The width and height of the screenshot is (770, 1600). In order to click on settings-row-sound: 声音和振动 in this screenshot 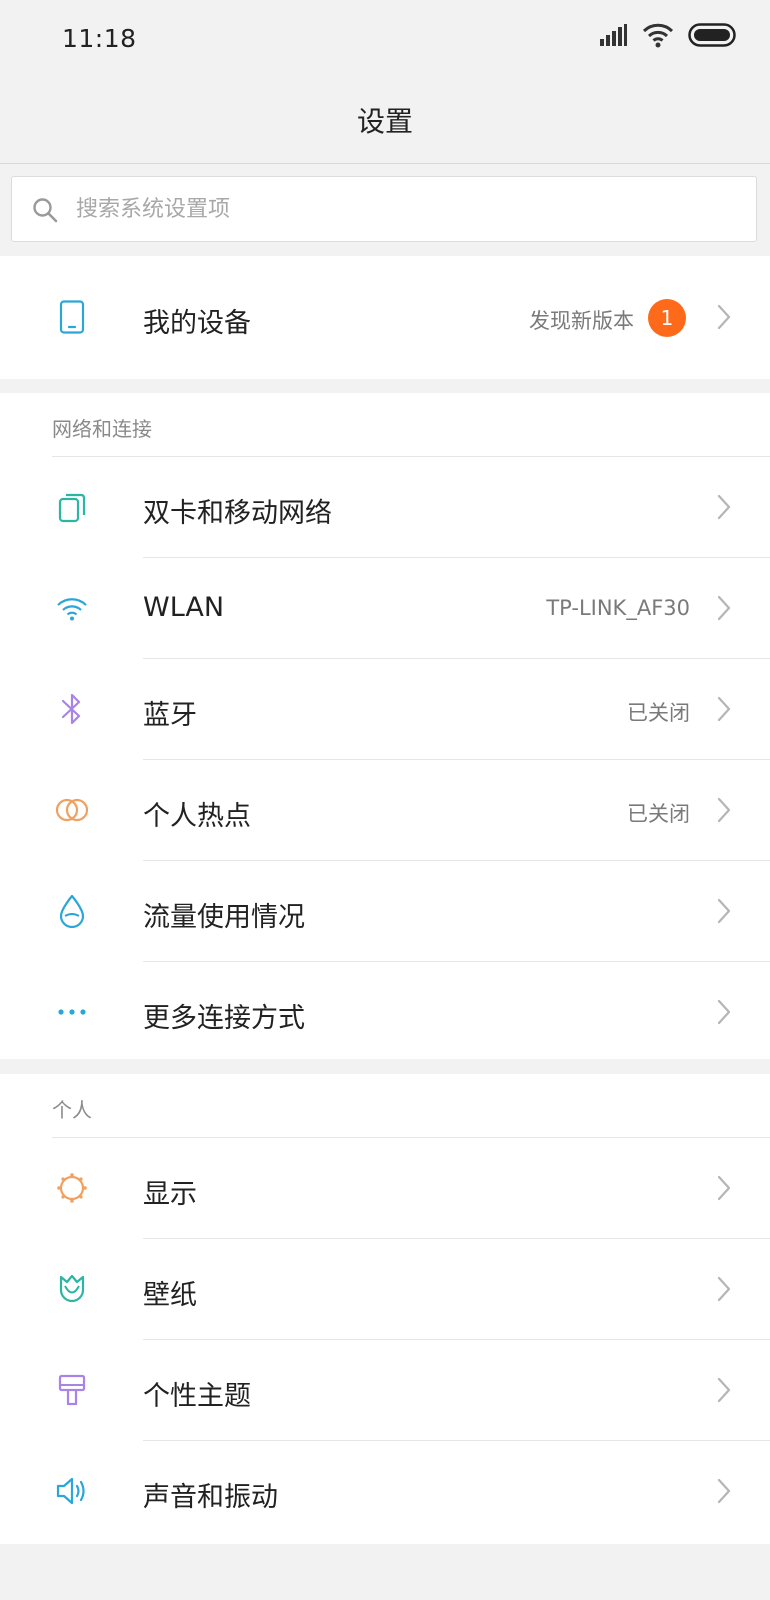, I will do `click(385, 1491)`.